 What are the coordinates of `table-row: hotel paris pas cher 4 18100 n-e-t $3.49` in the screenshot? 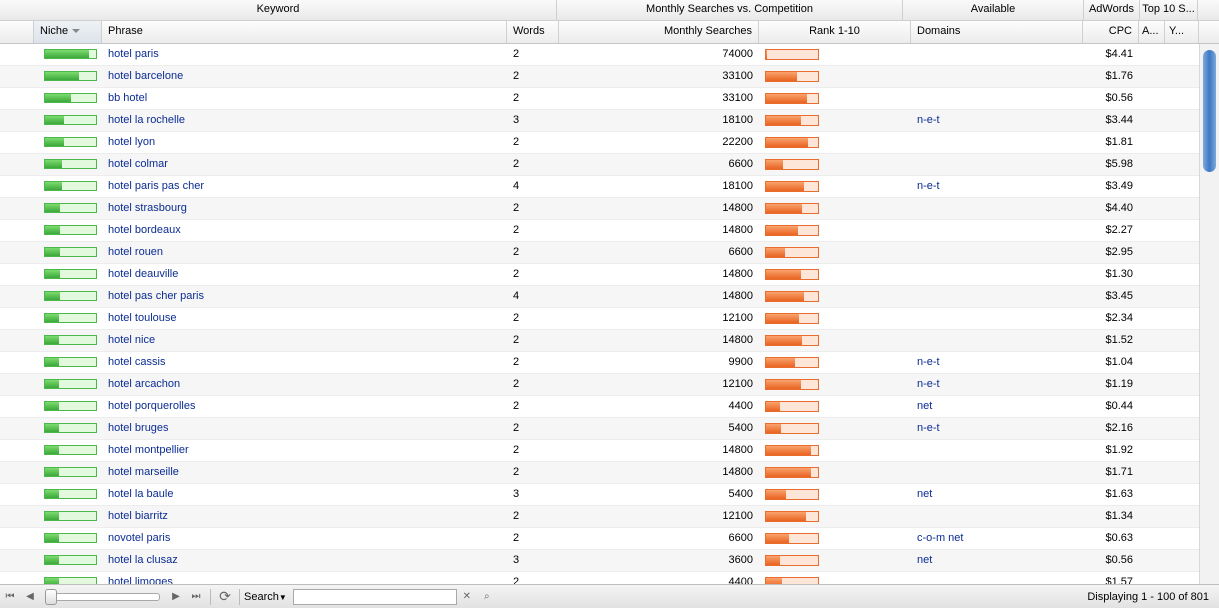 It's located at (599, 187).